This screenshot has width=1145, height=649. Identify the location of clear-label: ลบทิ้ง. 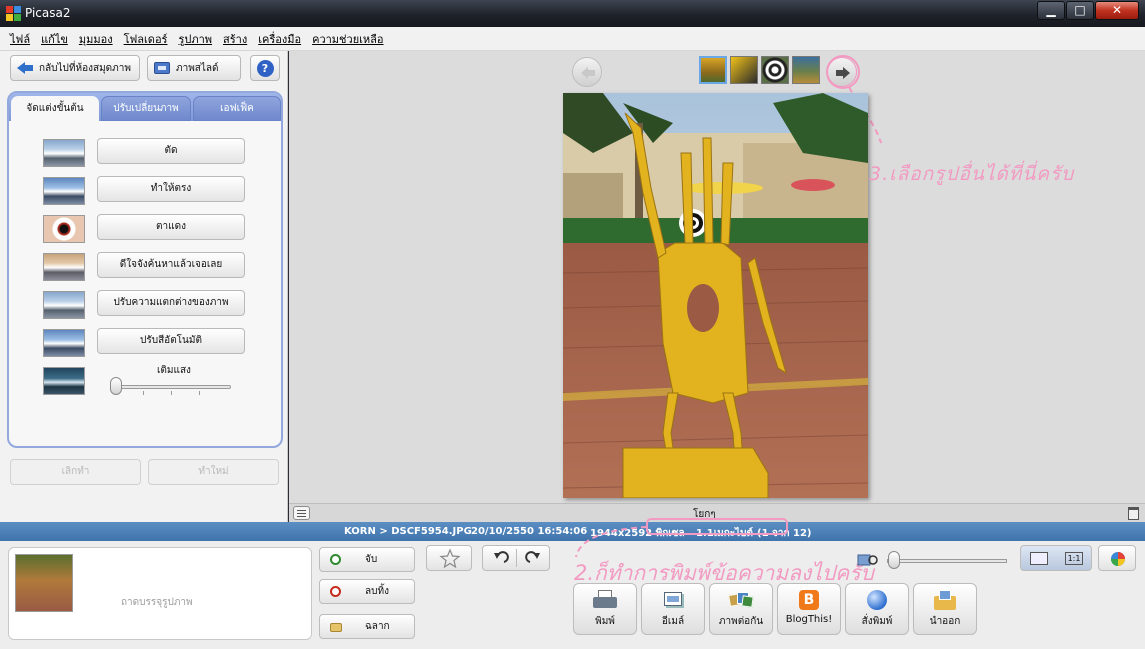
(377, 591).